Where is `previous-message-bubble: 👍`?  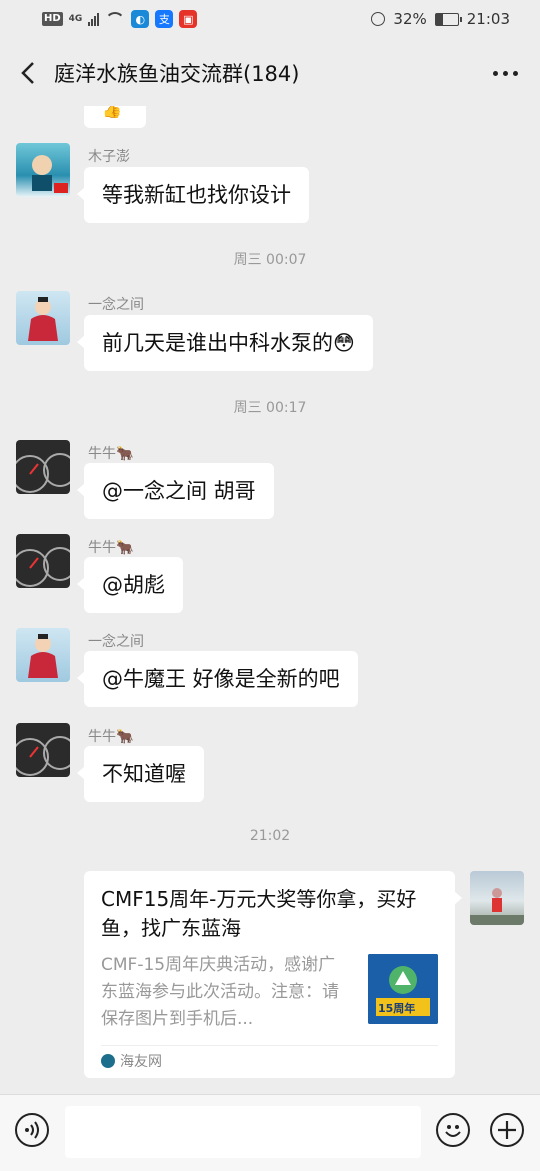
previous-message-bubble: 👍 is located at coordinates (115, 117).